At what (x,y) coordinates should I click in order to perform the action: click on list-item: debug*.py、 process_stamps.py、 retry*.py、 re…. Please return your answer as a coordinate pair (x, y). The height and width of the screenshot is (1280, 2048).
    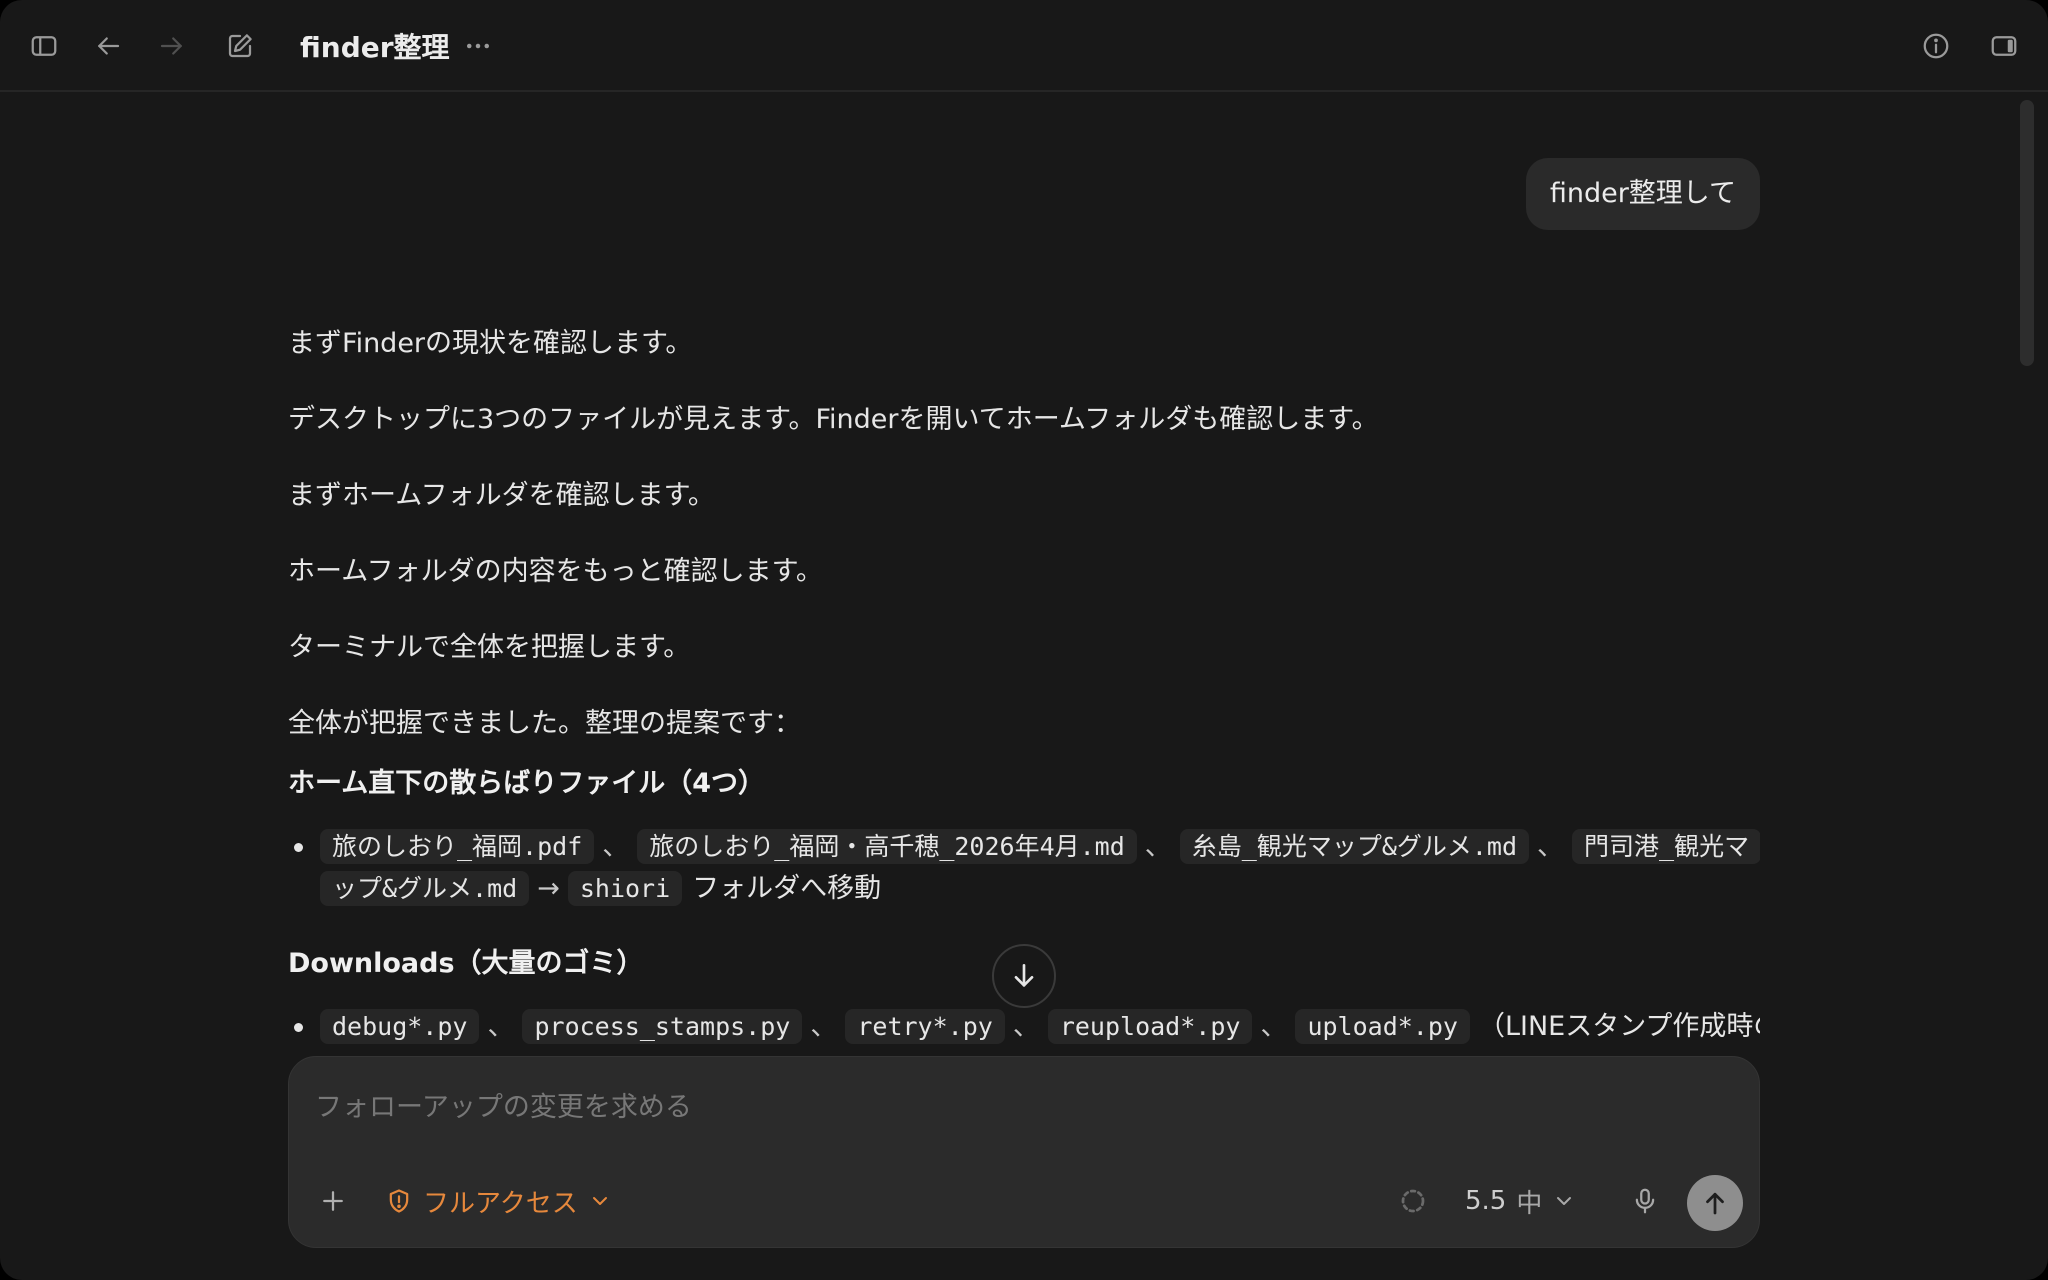
    Looking at the image, I should click on (1040, 1027).